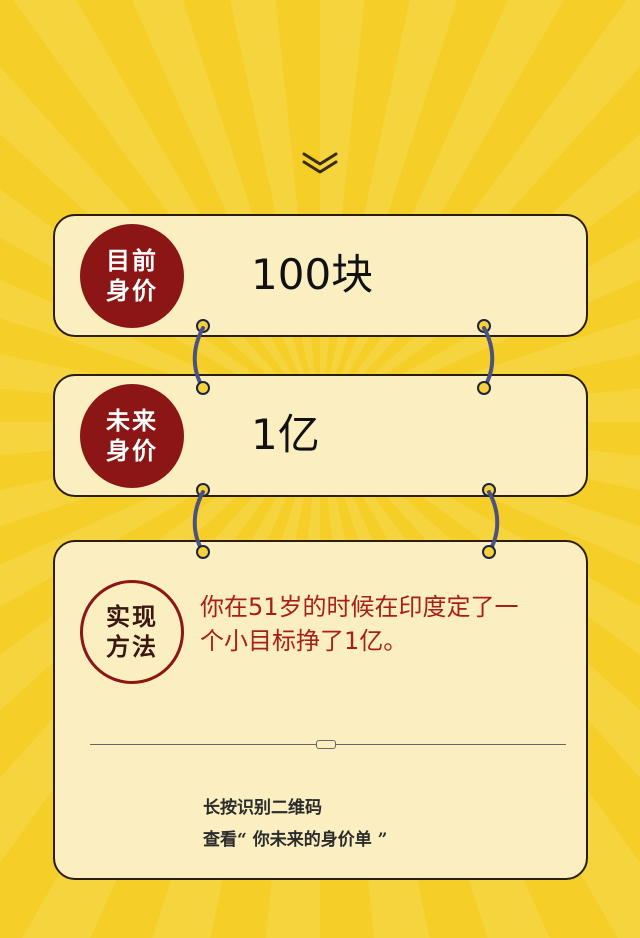 The height and width of the screenshot is (938, 640). Describe the element at coordinates (312, 274) in the screenshot. I see `current-worth-value: 100块` at that location.